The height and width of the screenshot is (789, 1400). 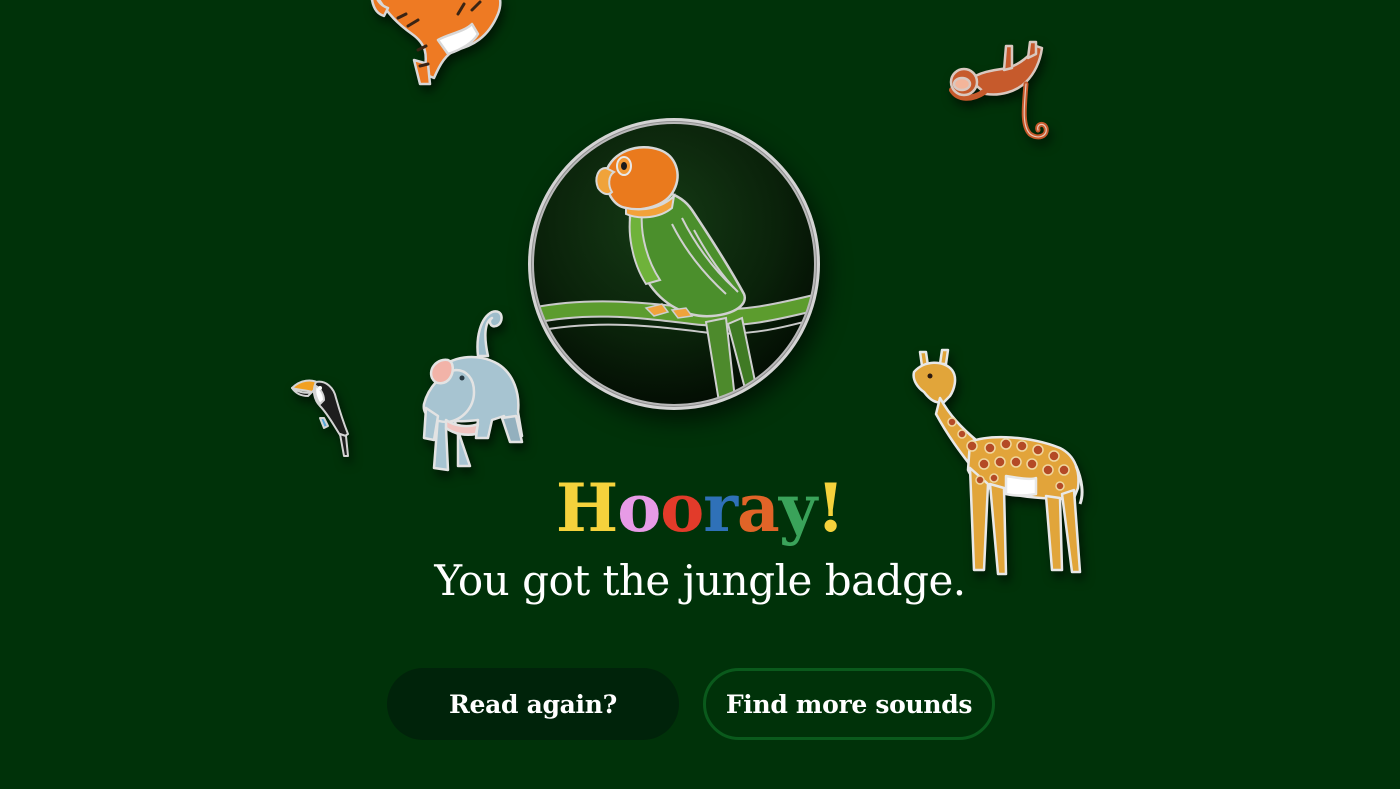 What do you see at coordinates (797, 508) in the screenshot?
I see `headline-letter: y` at bounding box center [797, 508].